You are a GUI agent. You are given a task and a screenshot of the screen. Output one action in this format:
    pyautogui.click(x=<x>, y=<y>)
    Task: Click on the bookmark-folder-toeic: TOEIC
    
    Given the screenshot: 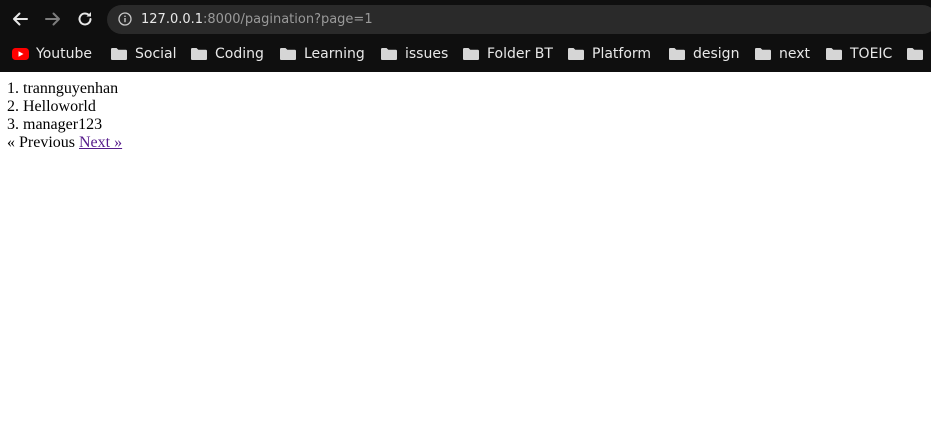 What is the action you would take?
    pyautogui.click(x=859, y=54)
    